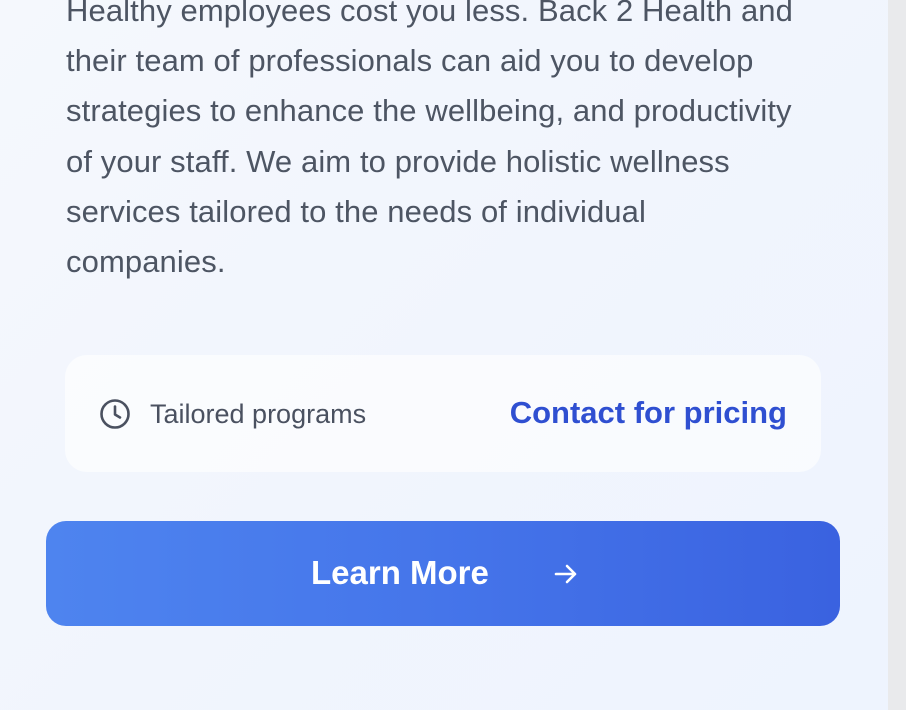 This screenshot has height=710, width=906. What do you see at coordinates (400, 572) in the screenshot?
I see `learn-more-label: Learn More` at bounding box center [400, 572].